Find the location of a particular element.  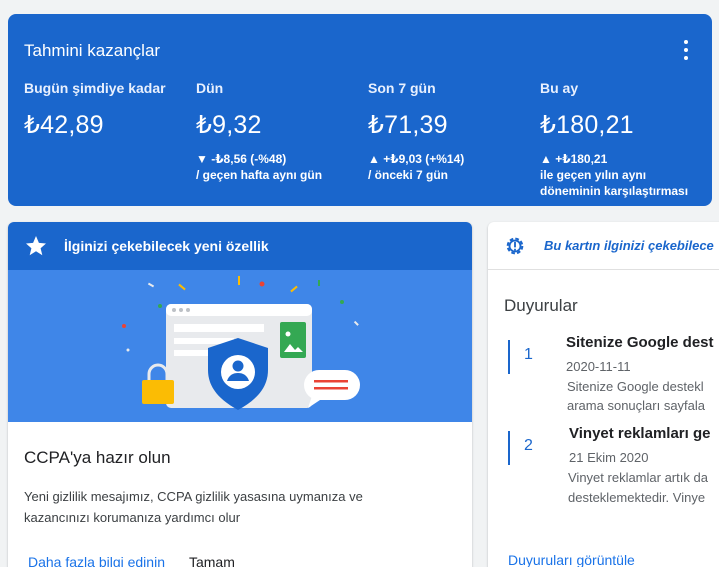

announcements-heading: Duyurular is located at coordinates (541, 305).